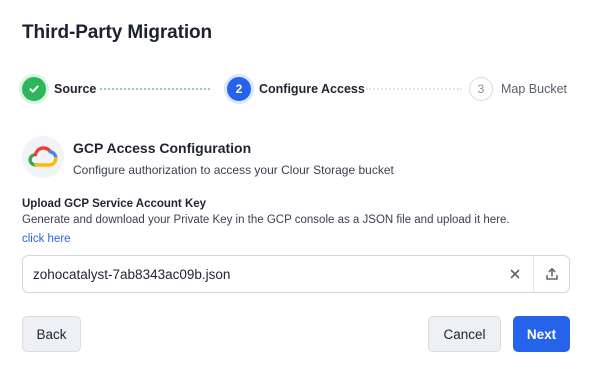  I want to click on back-button: Back, so click(51, 334).